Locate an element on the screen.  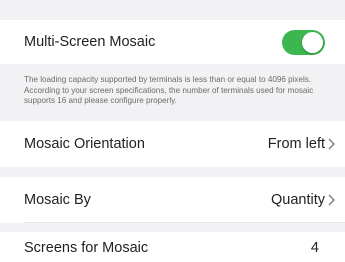
multi-screen-mosaic-label: Multi-Screen Mosaic is located at coordinates (90, 42).